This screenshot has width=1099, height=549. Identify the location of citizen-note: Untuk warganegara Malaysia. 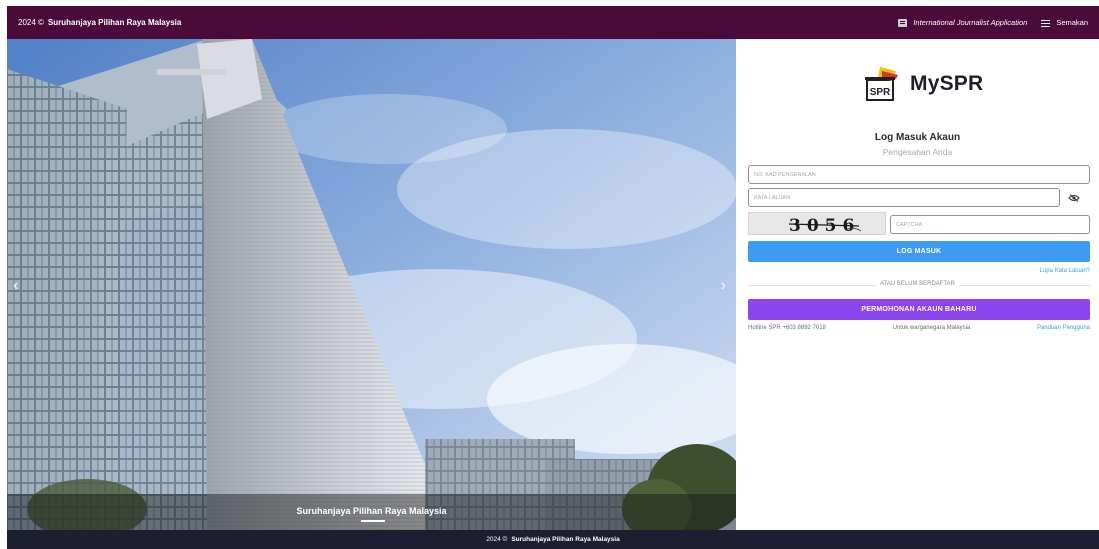
(931, 328).